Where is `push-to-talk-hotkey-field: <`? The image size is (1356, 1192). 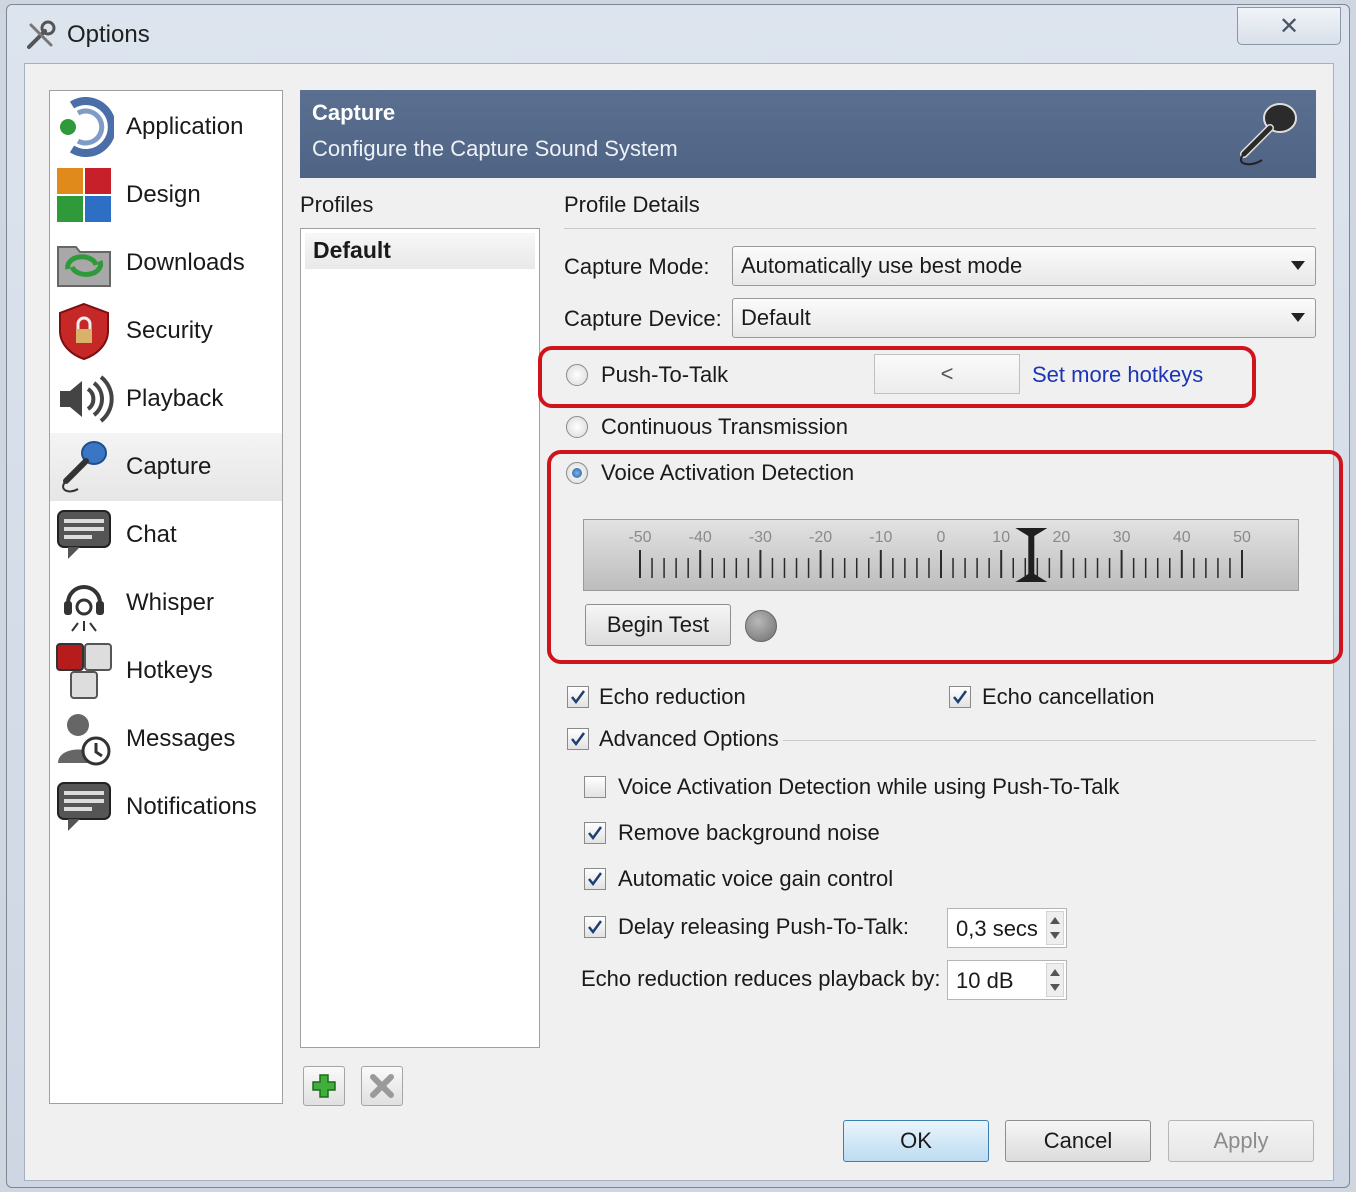
push-to-talk-hotkey-field: < is located at coordinates (947, 374).